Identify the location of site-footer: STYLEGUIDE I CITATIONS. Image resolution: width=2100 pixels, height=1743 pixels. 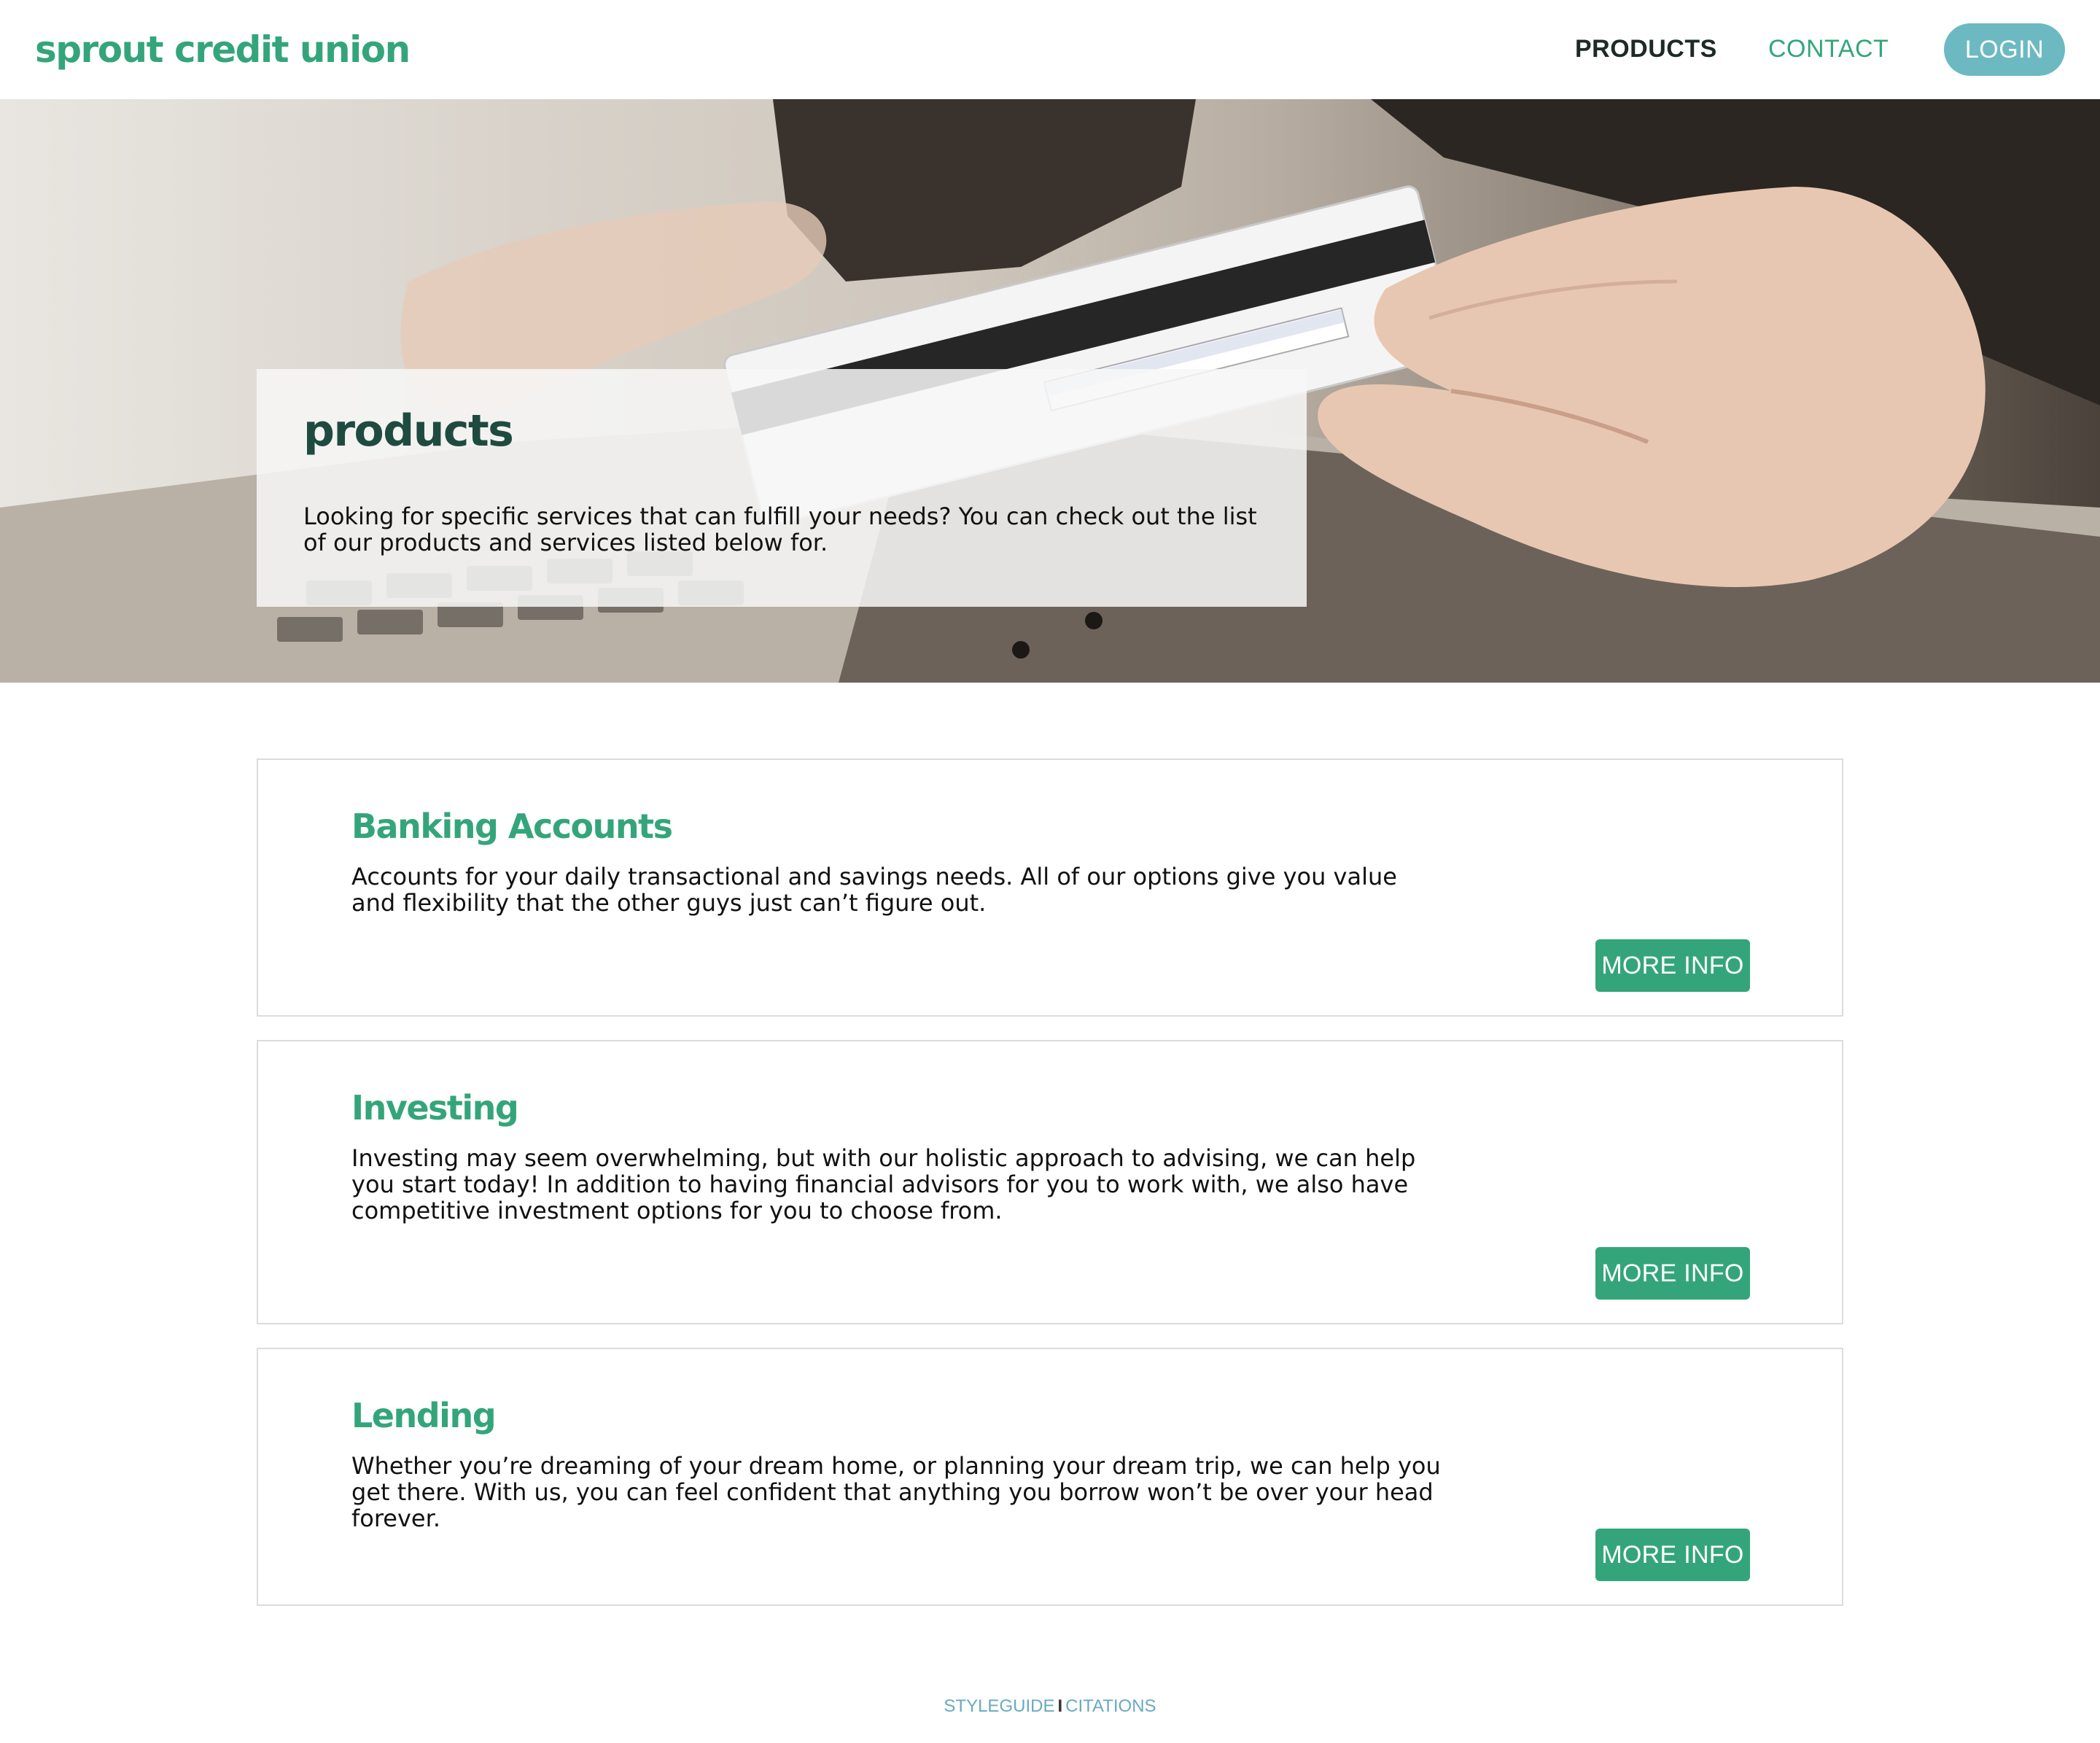
(1050, 1706).